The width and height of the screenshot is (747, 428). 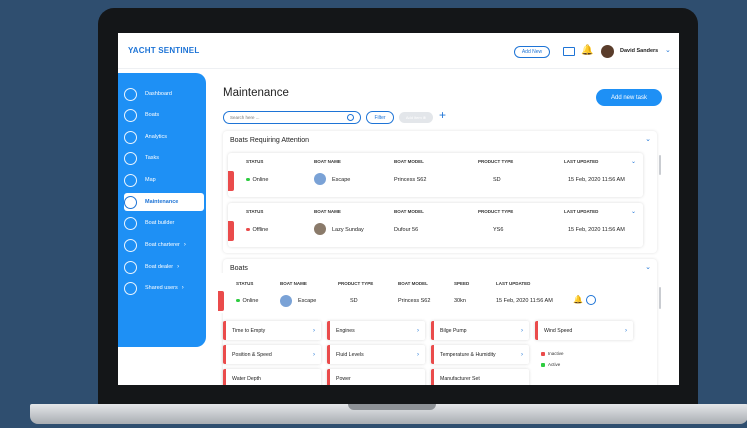 I want to click on metric-tile: Water Depth, so click(x=272, y=377).